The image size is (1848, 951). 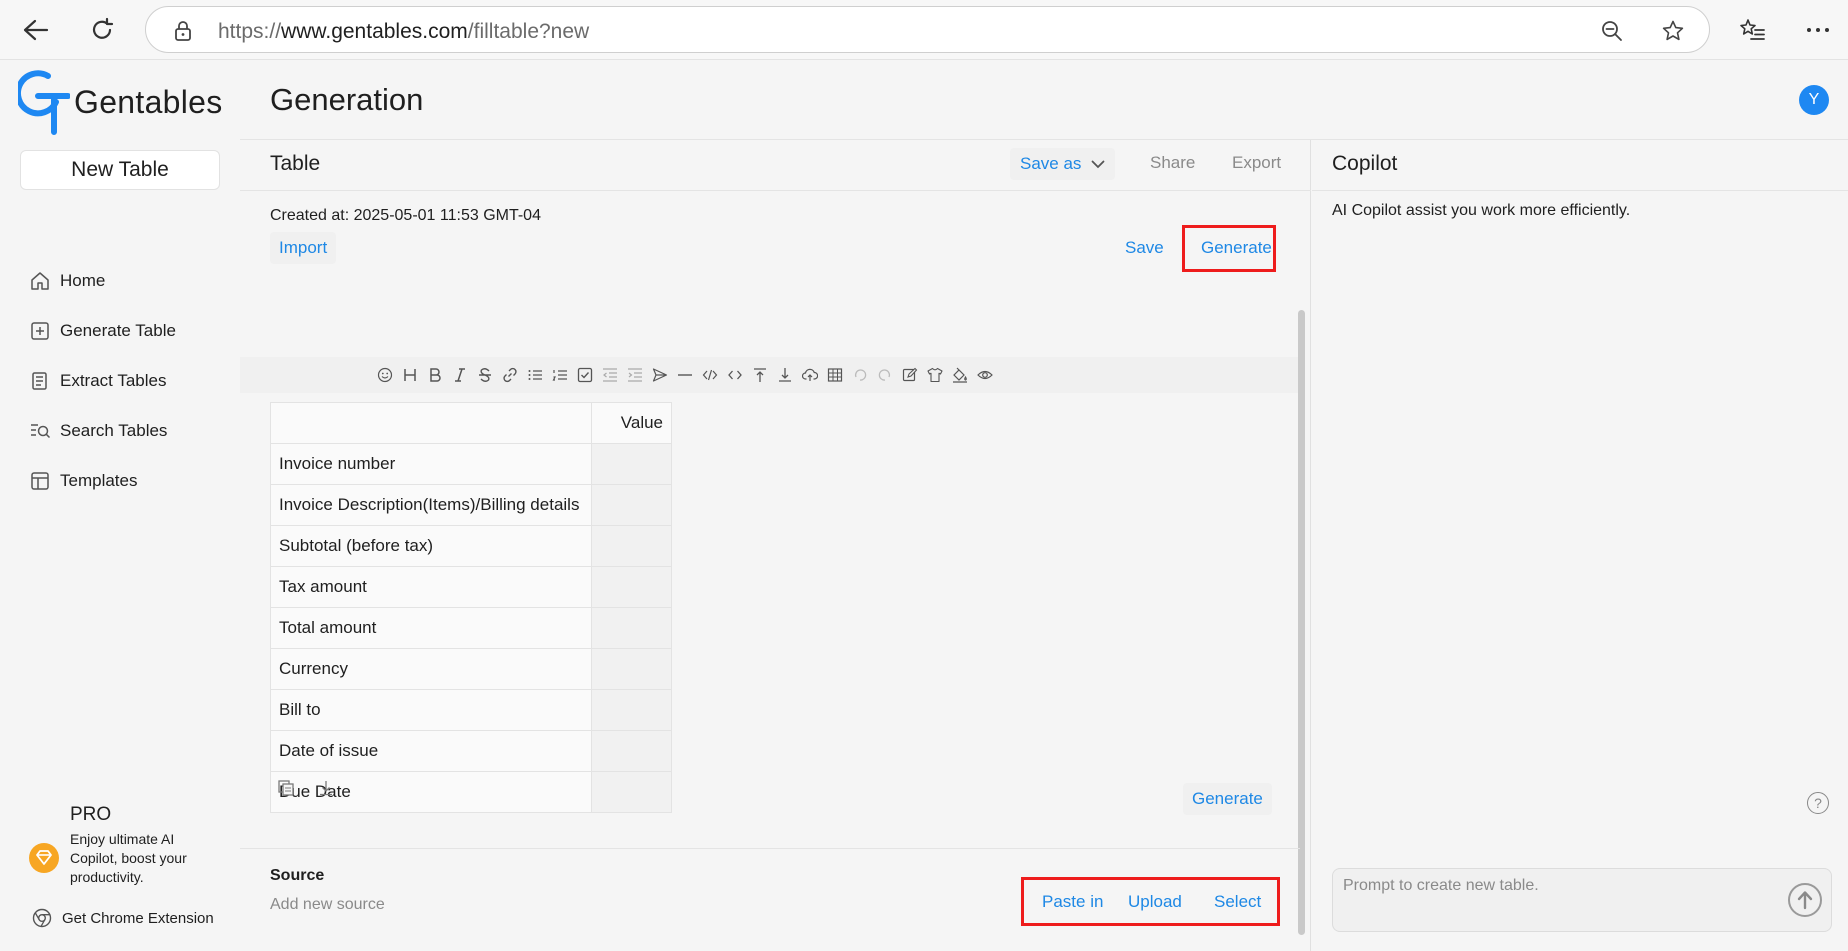 What do you see at coordinates (91, 814) in the screenshot?
I see `pro-title: PRO` at bounding box center [91, 814].